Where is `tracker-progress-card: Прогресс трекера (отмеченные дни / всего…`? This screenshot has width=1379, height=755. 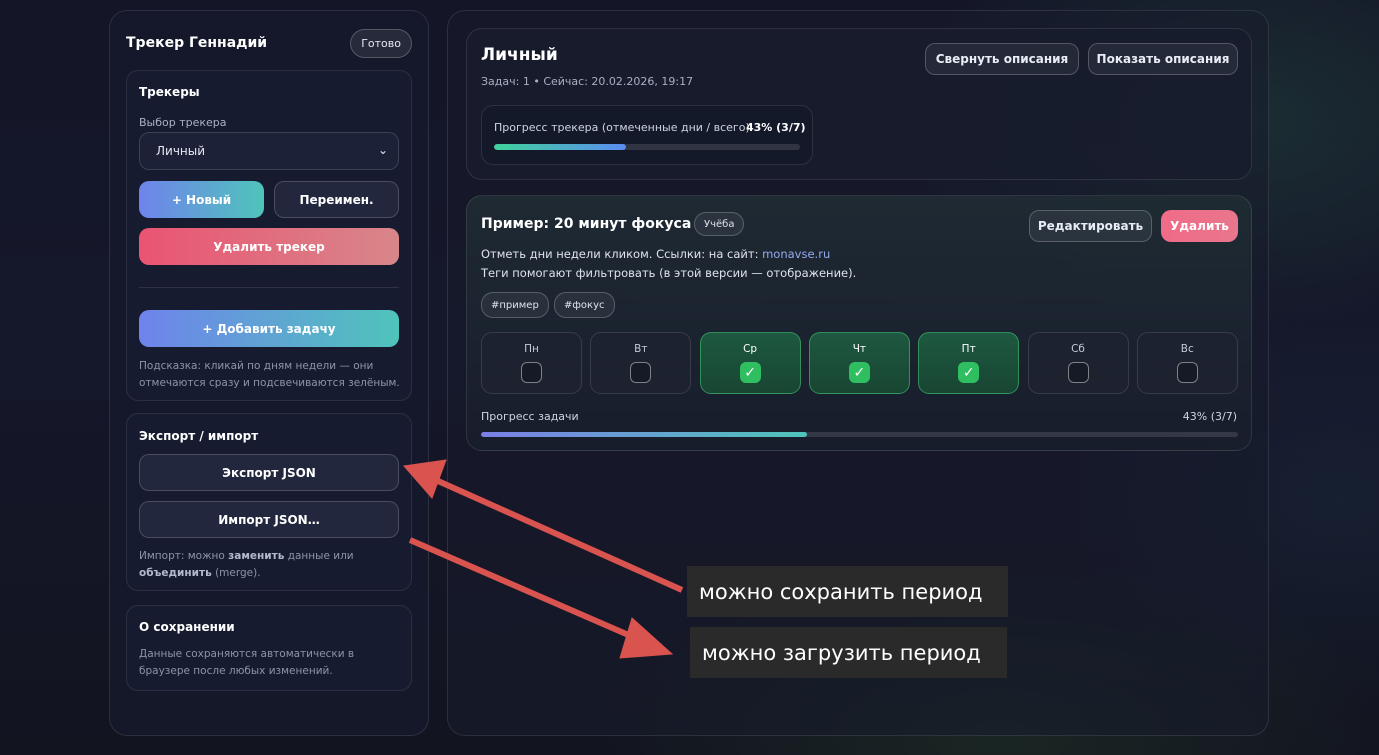
tracker-progress-card: Прогресс трекера (отмеченные дни / всего… is located at coordinates (647, 135).